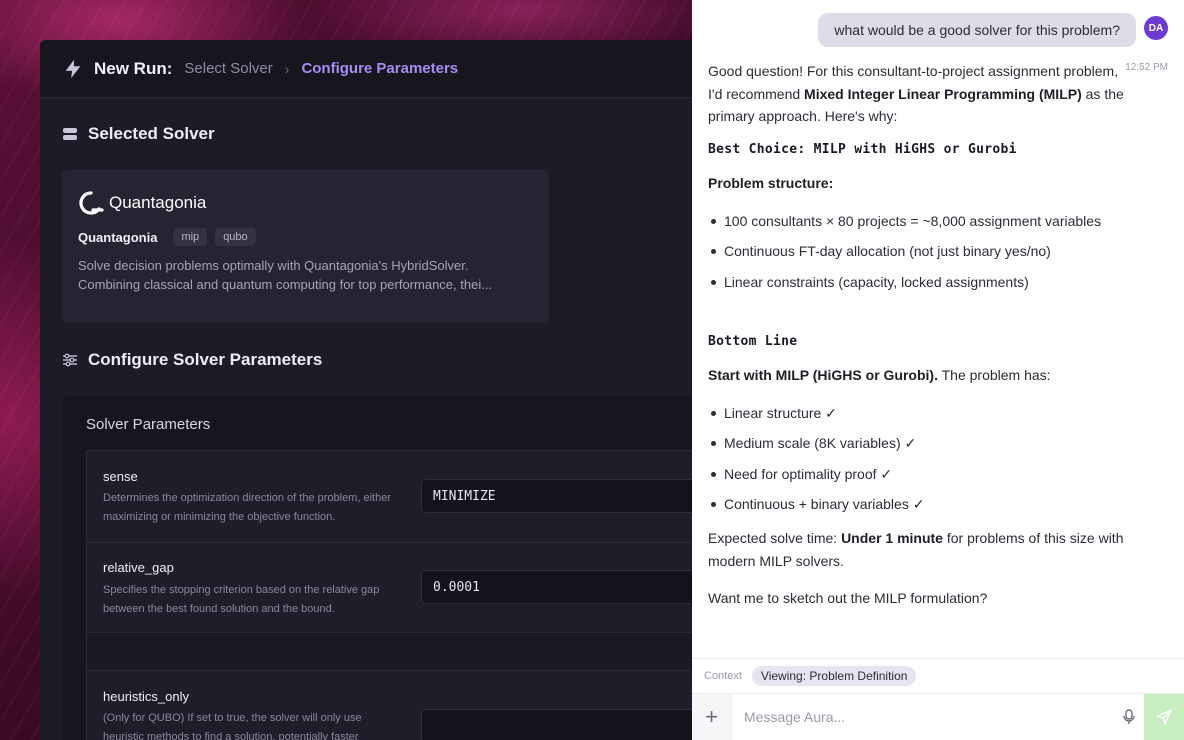  What do you see at coordinates (287, 68) in the screenshot?
I see `chevron-right-icon: ›` at bounding box center [287, 68].